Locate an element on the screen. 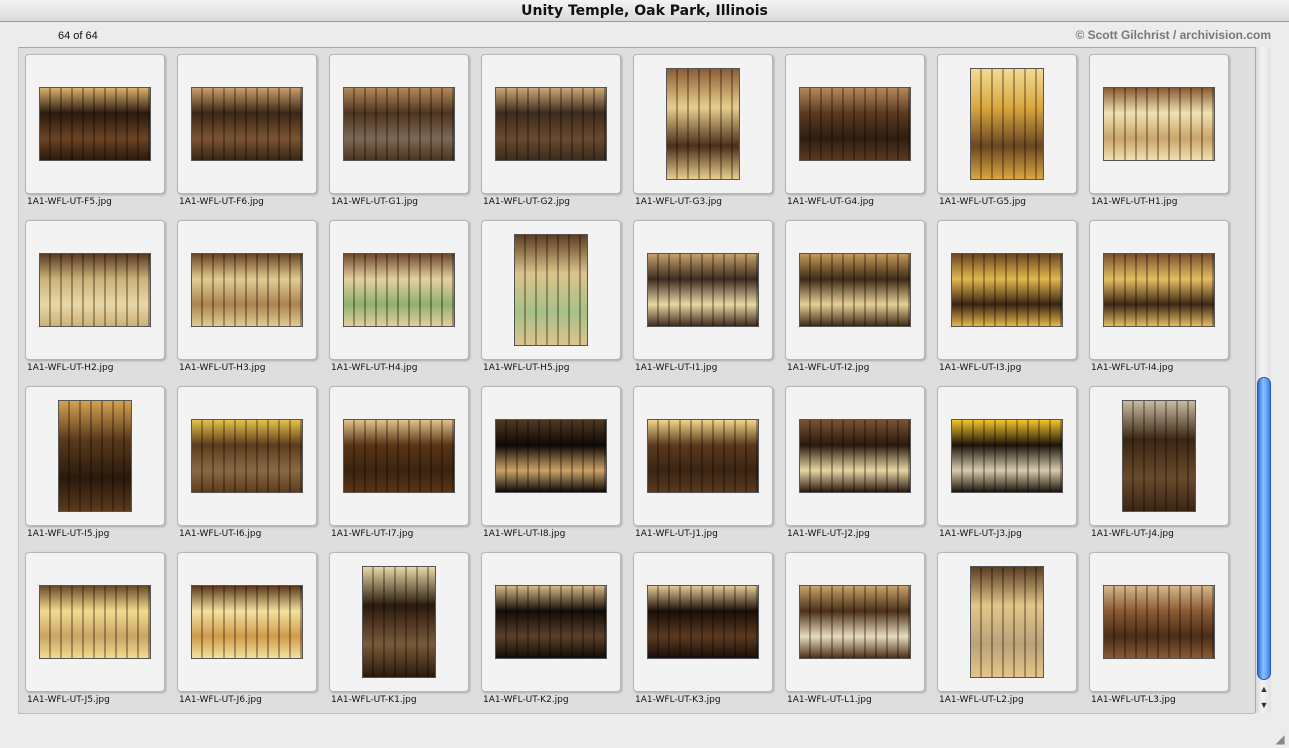 The width and height of the screenshot is (1289, 748). thumbnail-item: 1A1-WFL-UT-J6.jpg is located at coordinates (253, 632).